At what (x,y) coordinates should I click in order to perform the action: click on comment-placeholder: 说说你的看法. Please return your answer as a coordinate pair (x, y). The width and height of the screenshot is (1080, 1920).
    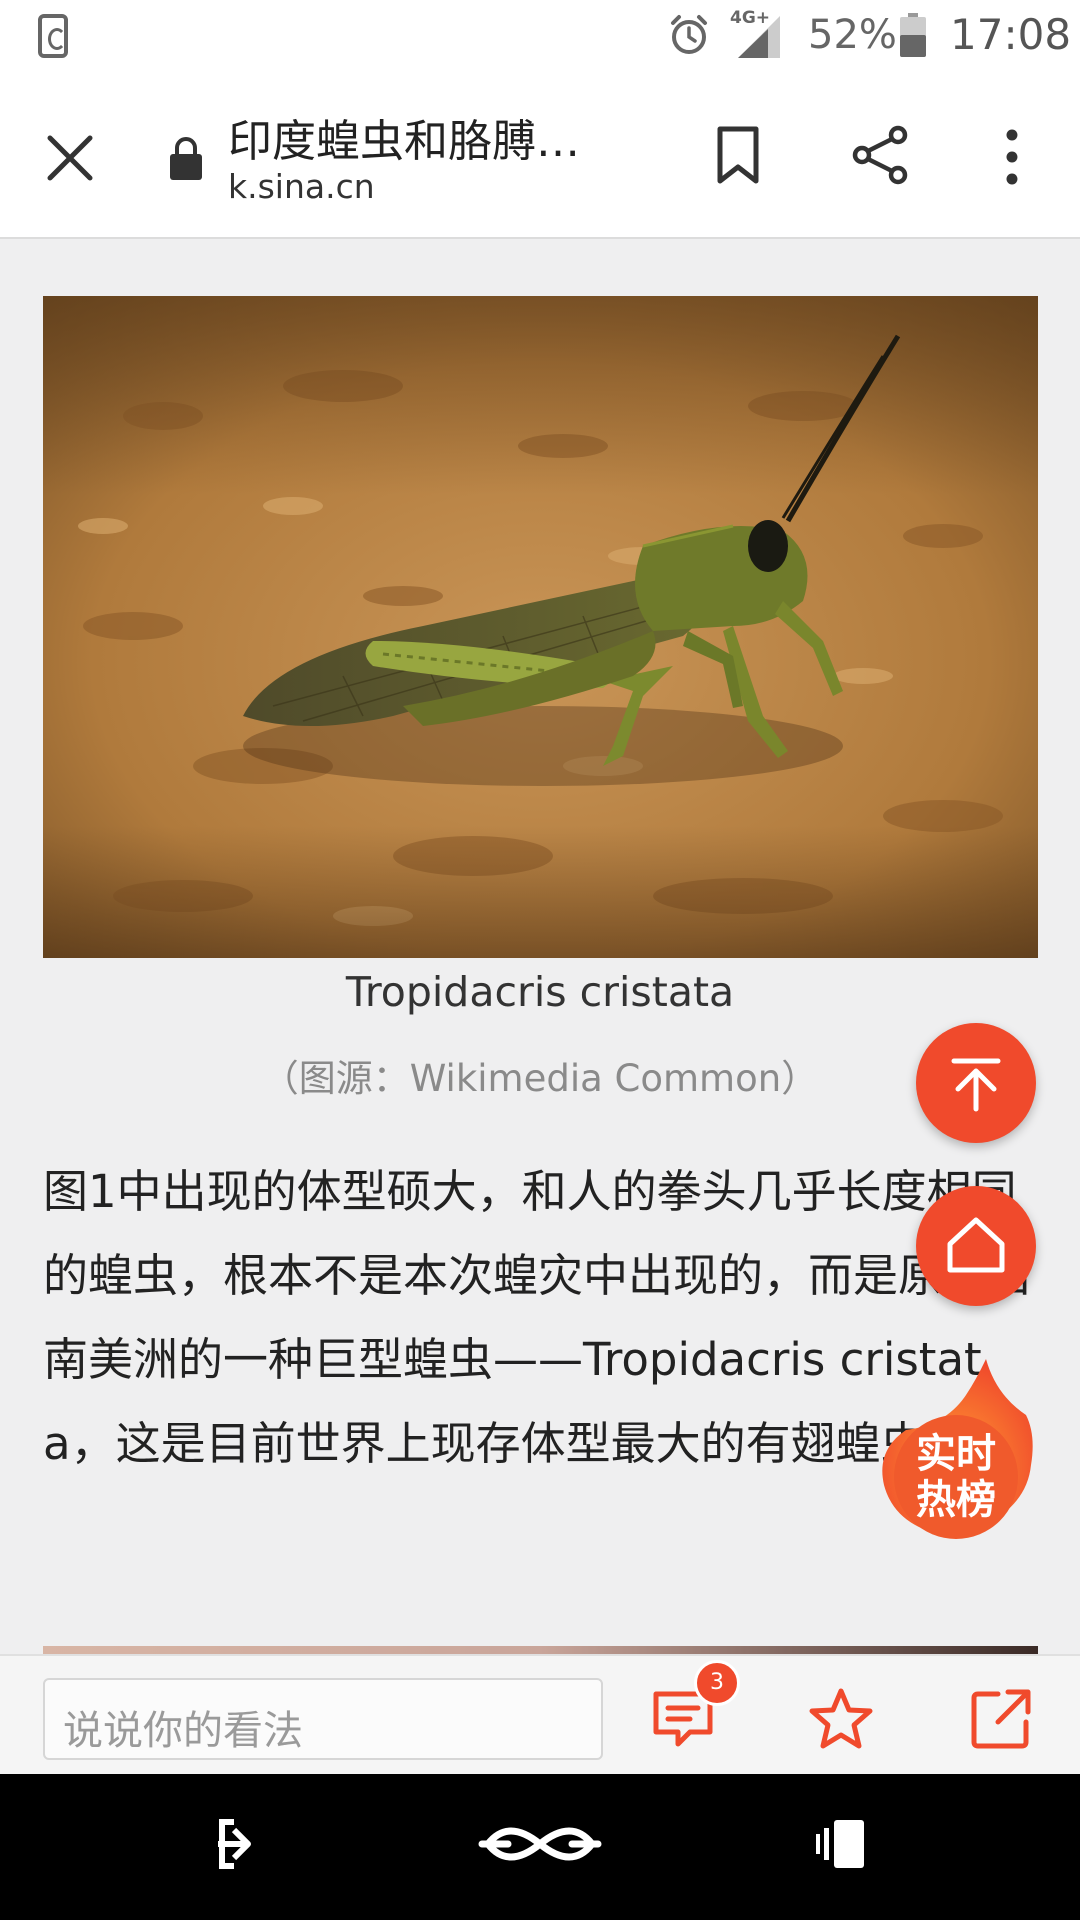
    Looking at the image, I should click on (183, 1731).